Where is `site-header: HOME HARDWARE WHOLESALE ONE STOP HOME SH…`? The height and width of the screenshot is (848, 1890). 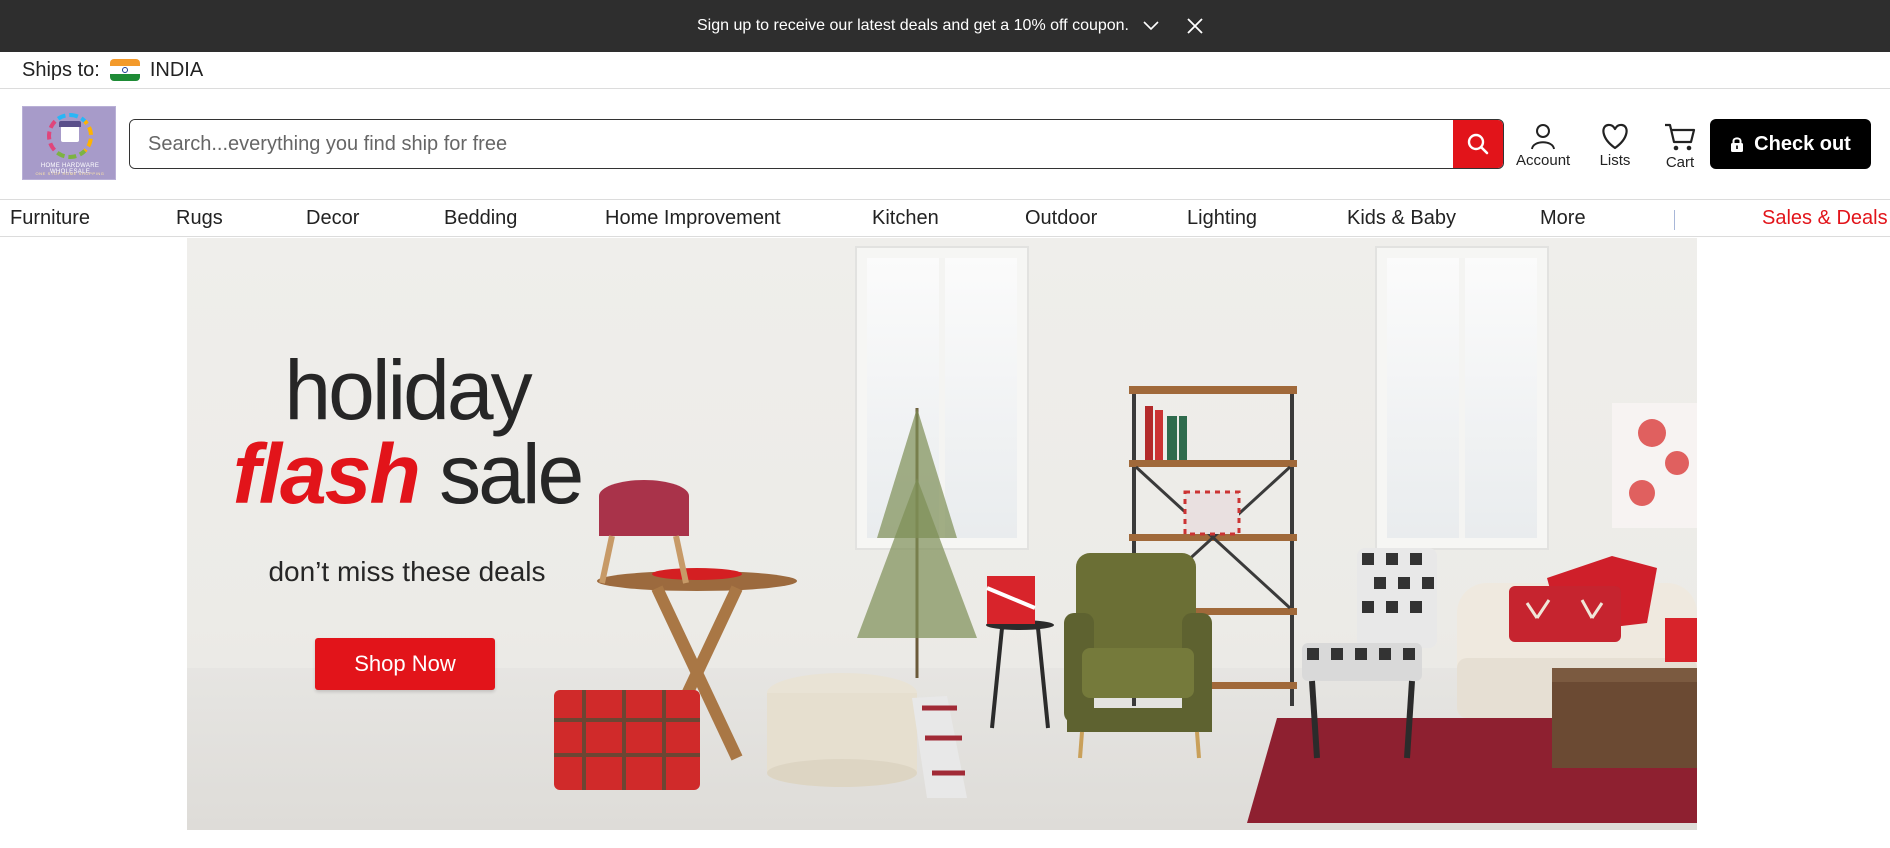 site-header: HOME HARDWARE WHOLESALE ONE STOP HOME SH… is located at coordinates (945, 145).